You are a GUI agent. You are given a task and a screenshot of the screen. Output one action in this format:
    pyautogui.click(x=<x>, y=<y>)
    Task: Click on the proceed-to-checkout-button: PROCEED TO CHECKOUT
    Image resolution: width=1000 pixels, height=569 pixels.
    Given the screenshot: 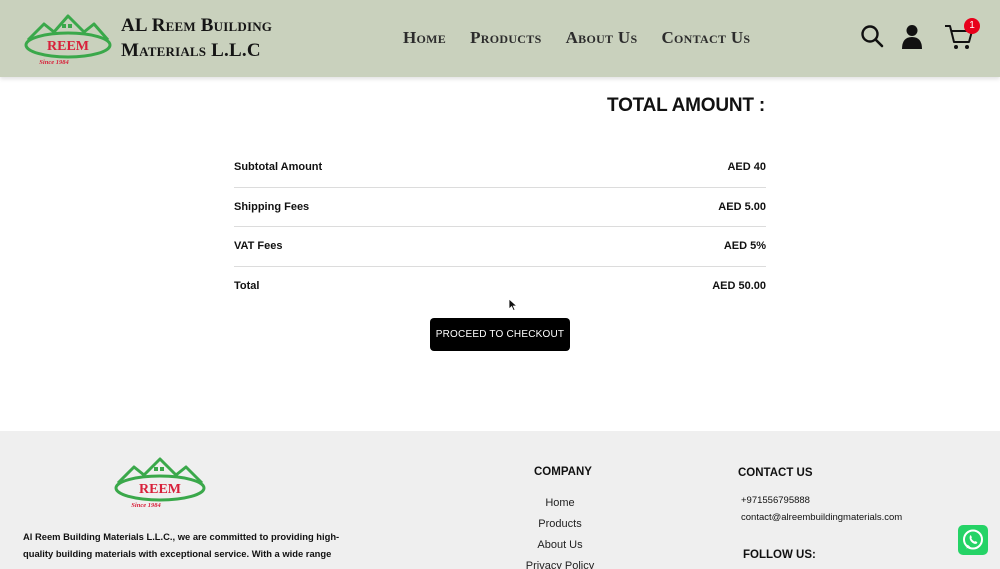 What is the action you would take?
    pyautogui.click(x=500, y=334)
    